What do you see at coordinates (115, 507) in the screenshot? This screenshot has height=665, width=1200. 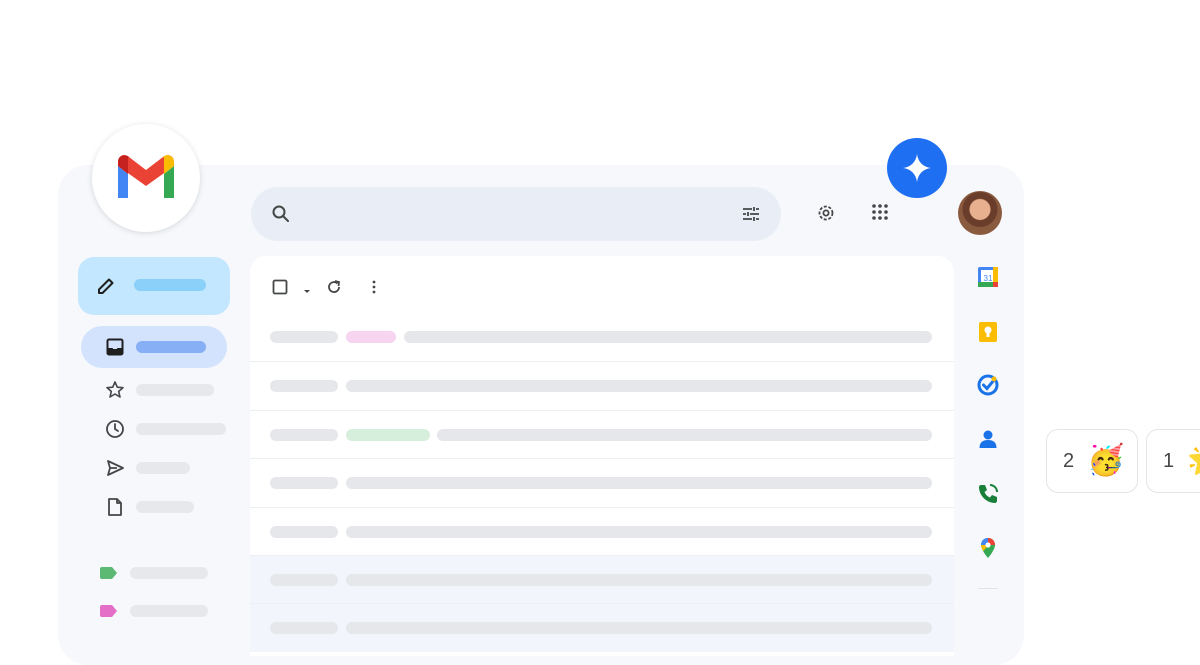 I see `draft-icon` at bounding box center [115, 507].